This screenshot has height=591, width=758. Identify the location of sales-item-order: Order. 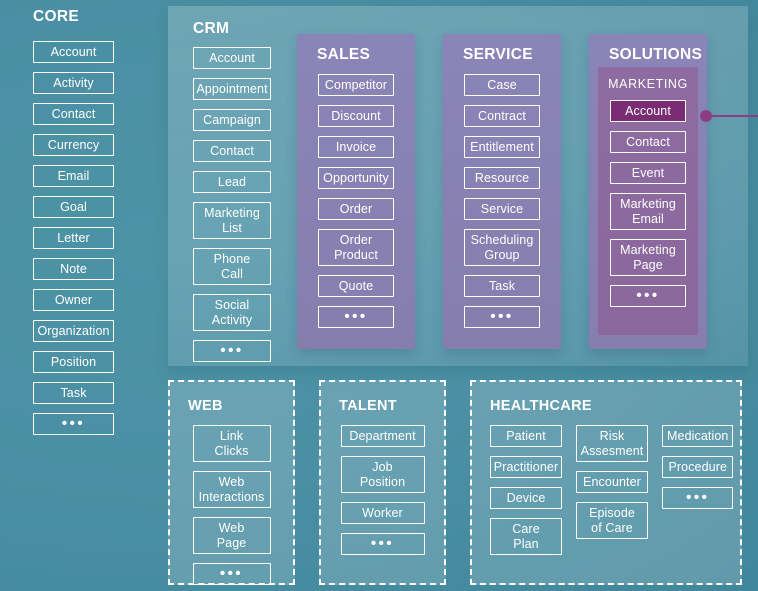
(356, 209).